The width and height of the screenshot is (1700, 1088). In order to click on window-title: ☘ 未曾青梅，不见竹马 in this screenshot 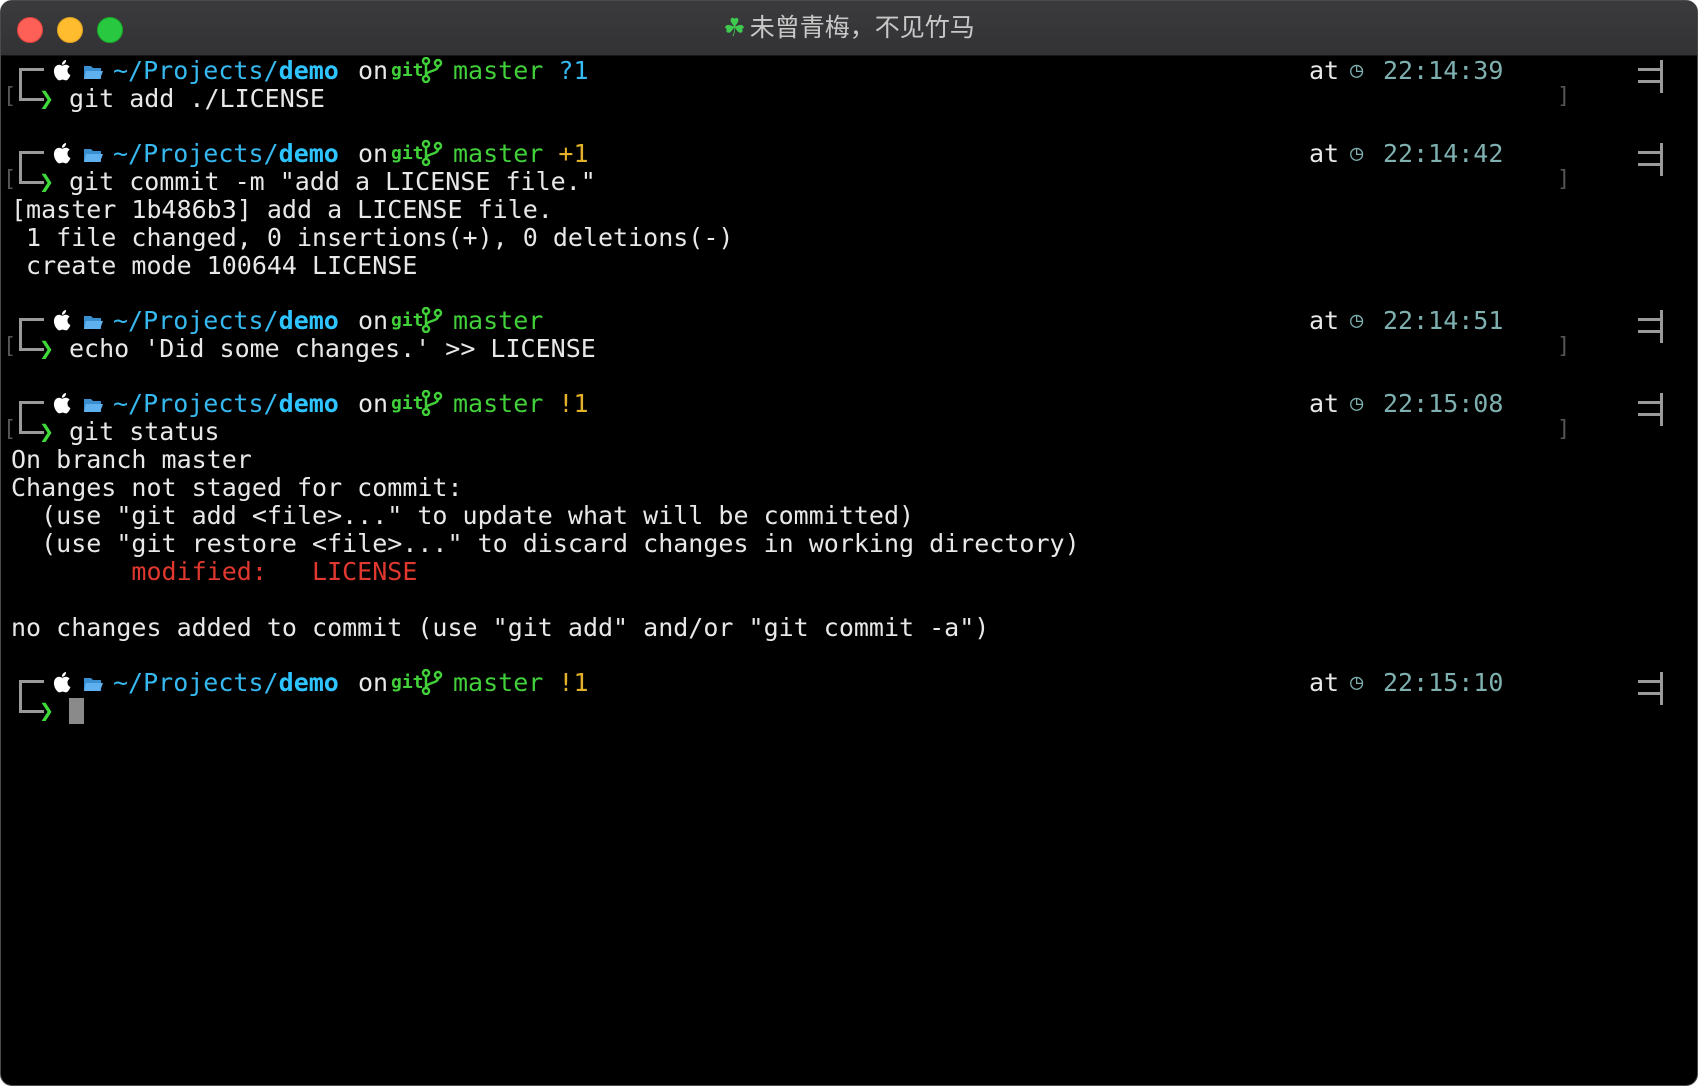, I will do `click(849, 28)`.